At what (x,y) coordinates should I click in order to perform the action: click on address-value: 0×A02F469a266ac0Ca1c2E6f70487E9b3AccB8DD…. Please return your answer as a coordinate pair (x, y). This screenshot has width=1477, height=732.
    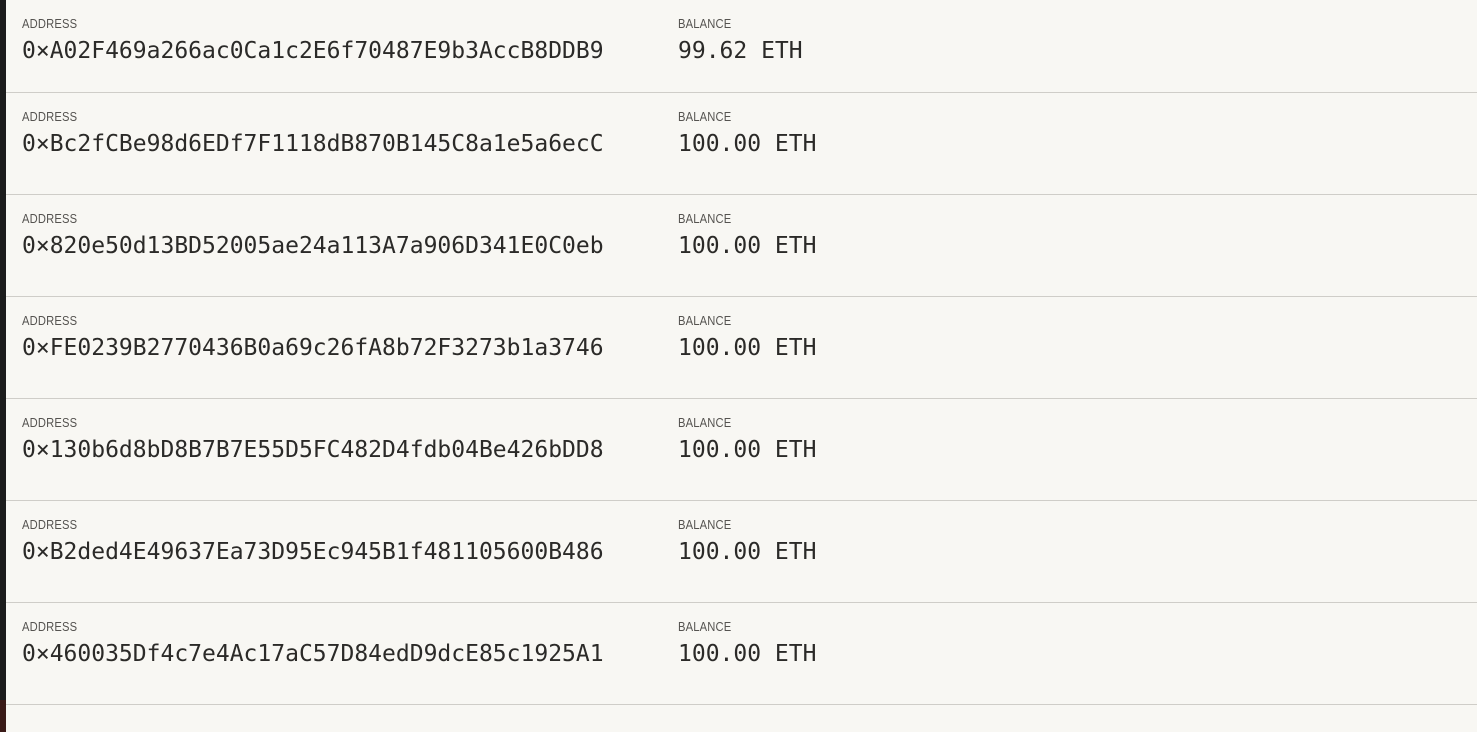
    Looking at the image, I should click on (313, 51).